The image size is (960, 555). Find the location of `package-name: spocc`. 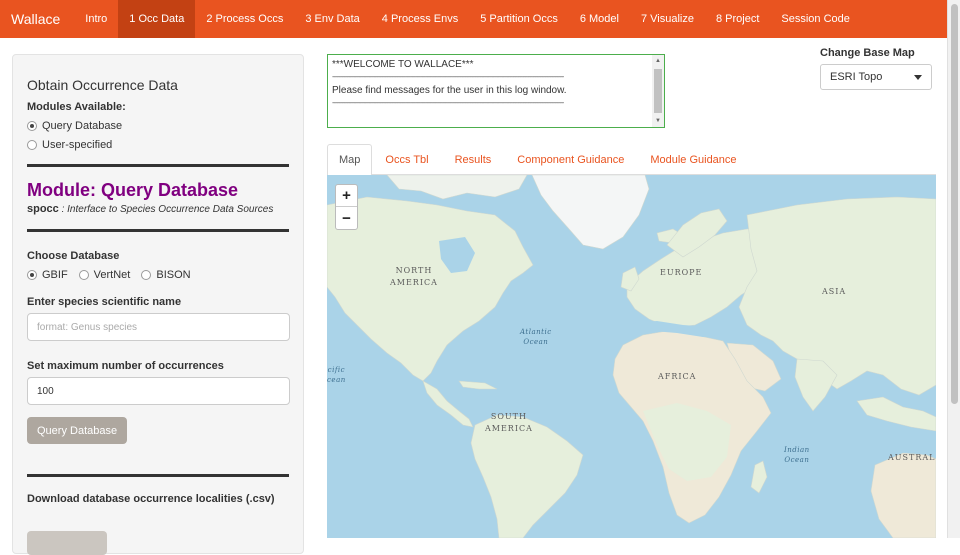

package-name: spocc is located at coordinates (43, 209).